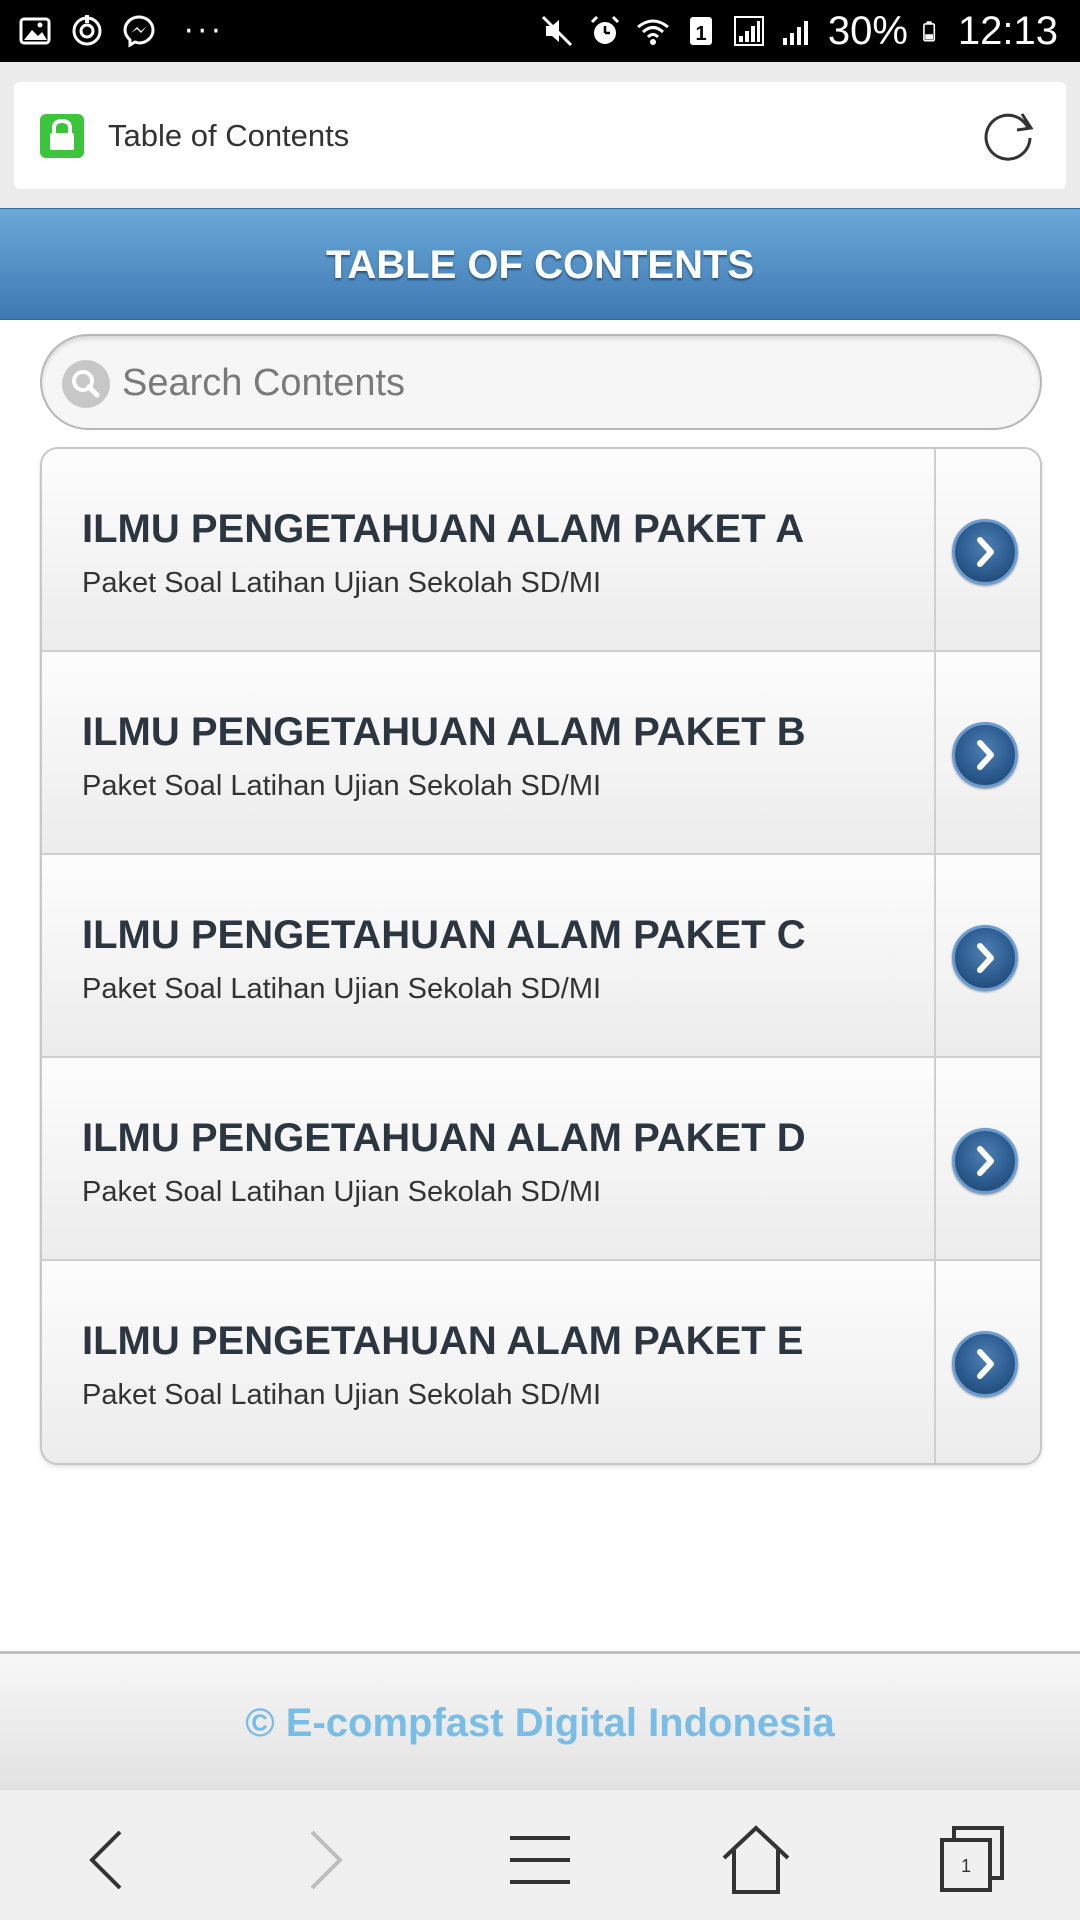 This screenshot has height=1920, width=1080. I want to click on address-bar: Table of Contents, so click(540, 135).